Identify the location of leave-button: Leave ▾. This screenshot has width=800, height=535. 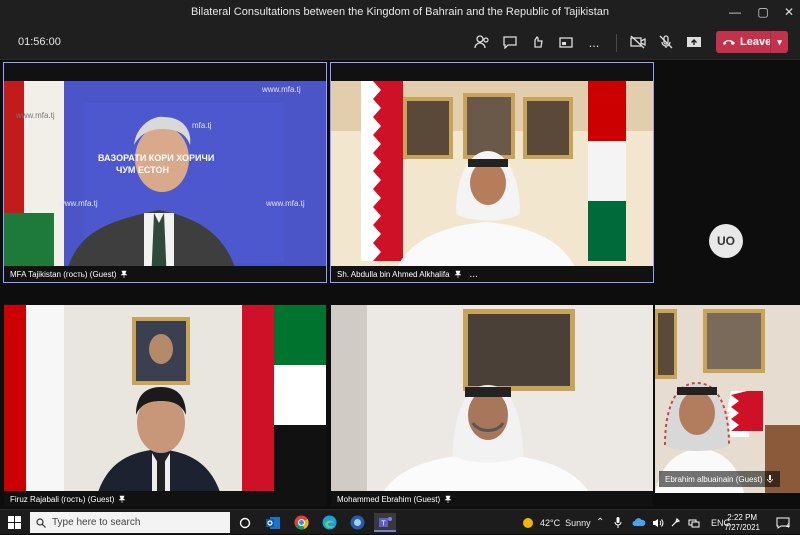
(752, 42).